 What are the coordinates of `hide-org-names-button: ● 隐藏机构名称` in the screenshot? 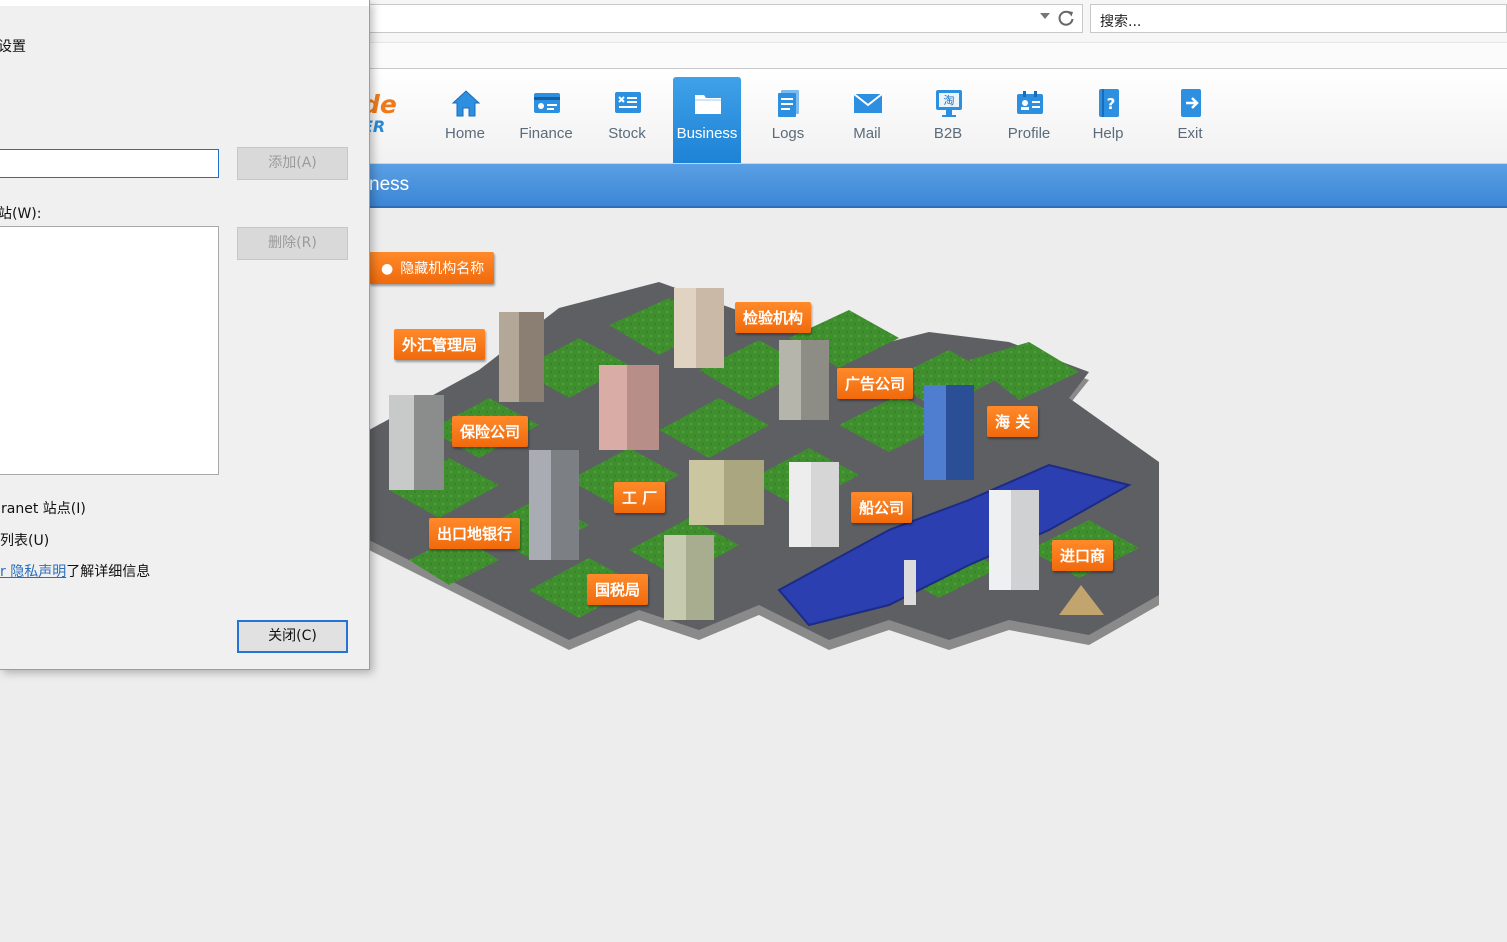 It's located at (432, 268).